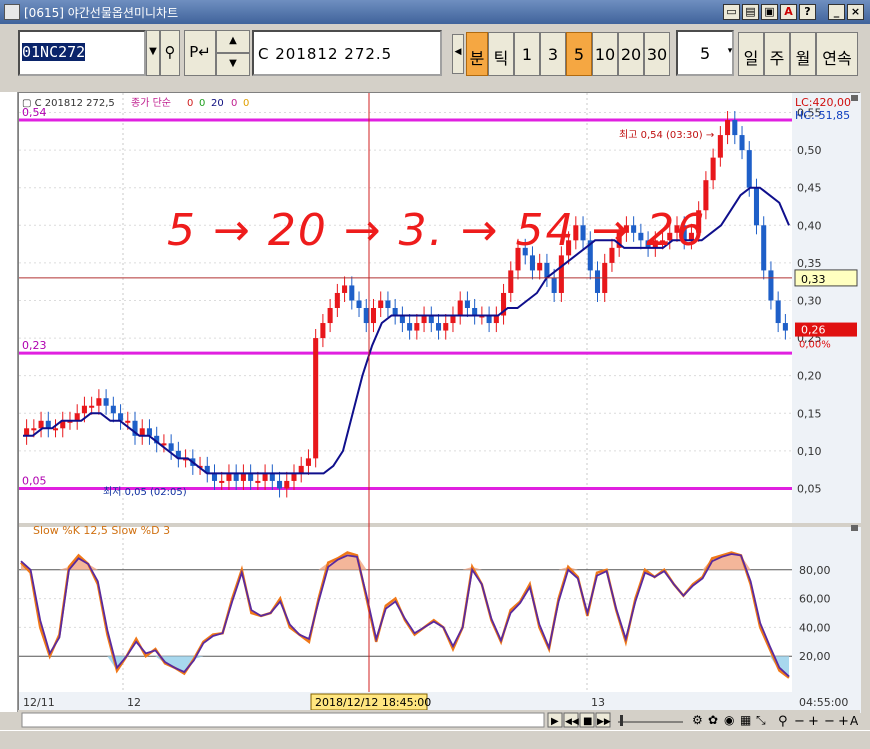  What do you see at coordinates (101, 530) in the screenshot?
I see `stoch-legend: Slow %K 12,5 Slow %D 3` at bounding box center [101, 530].